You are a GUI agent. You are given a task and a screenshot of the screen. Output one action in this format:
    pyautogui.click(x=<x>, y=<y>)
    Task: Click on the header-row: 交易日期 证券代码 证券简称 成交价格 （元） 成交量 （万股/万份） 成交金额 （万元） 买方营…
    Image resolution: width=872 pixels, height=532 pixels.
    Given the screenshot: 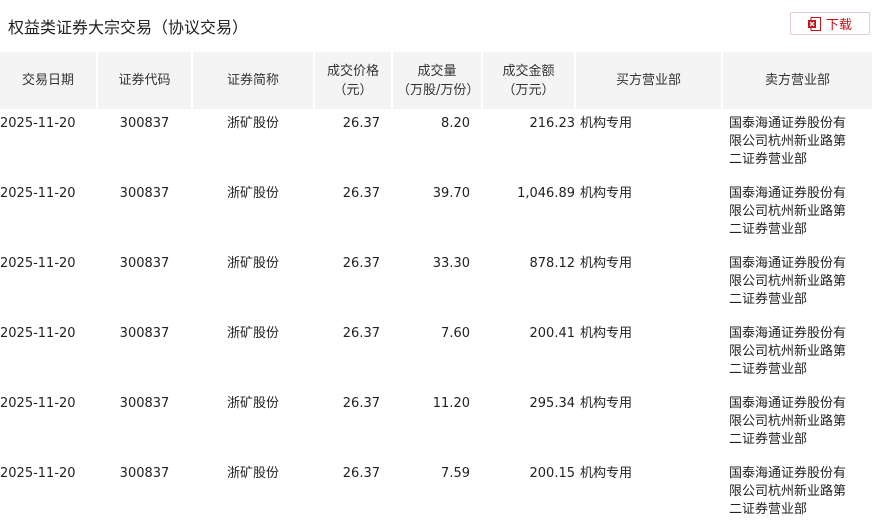 What is the action you would take?
    pyautogui.click(x=436, y=80)
    